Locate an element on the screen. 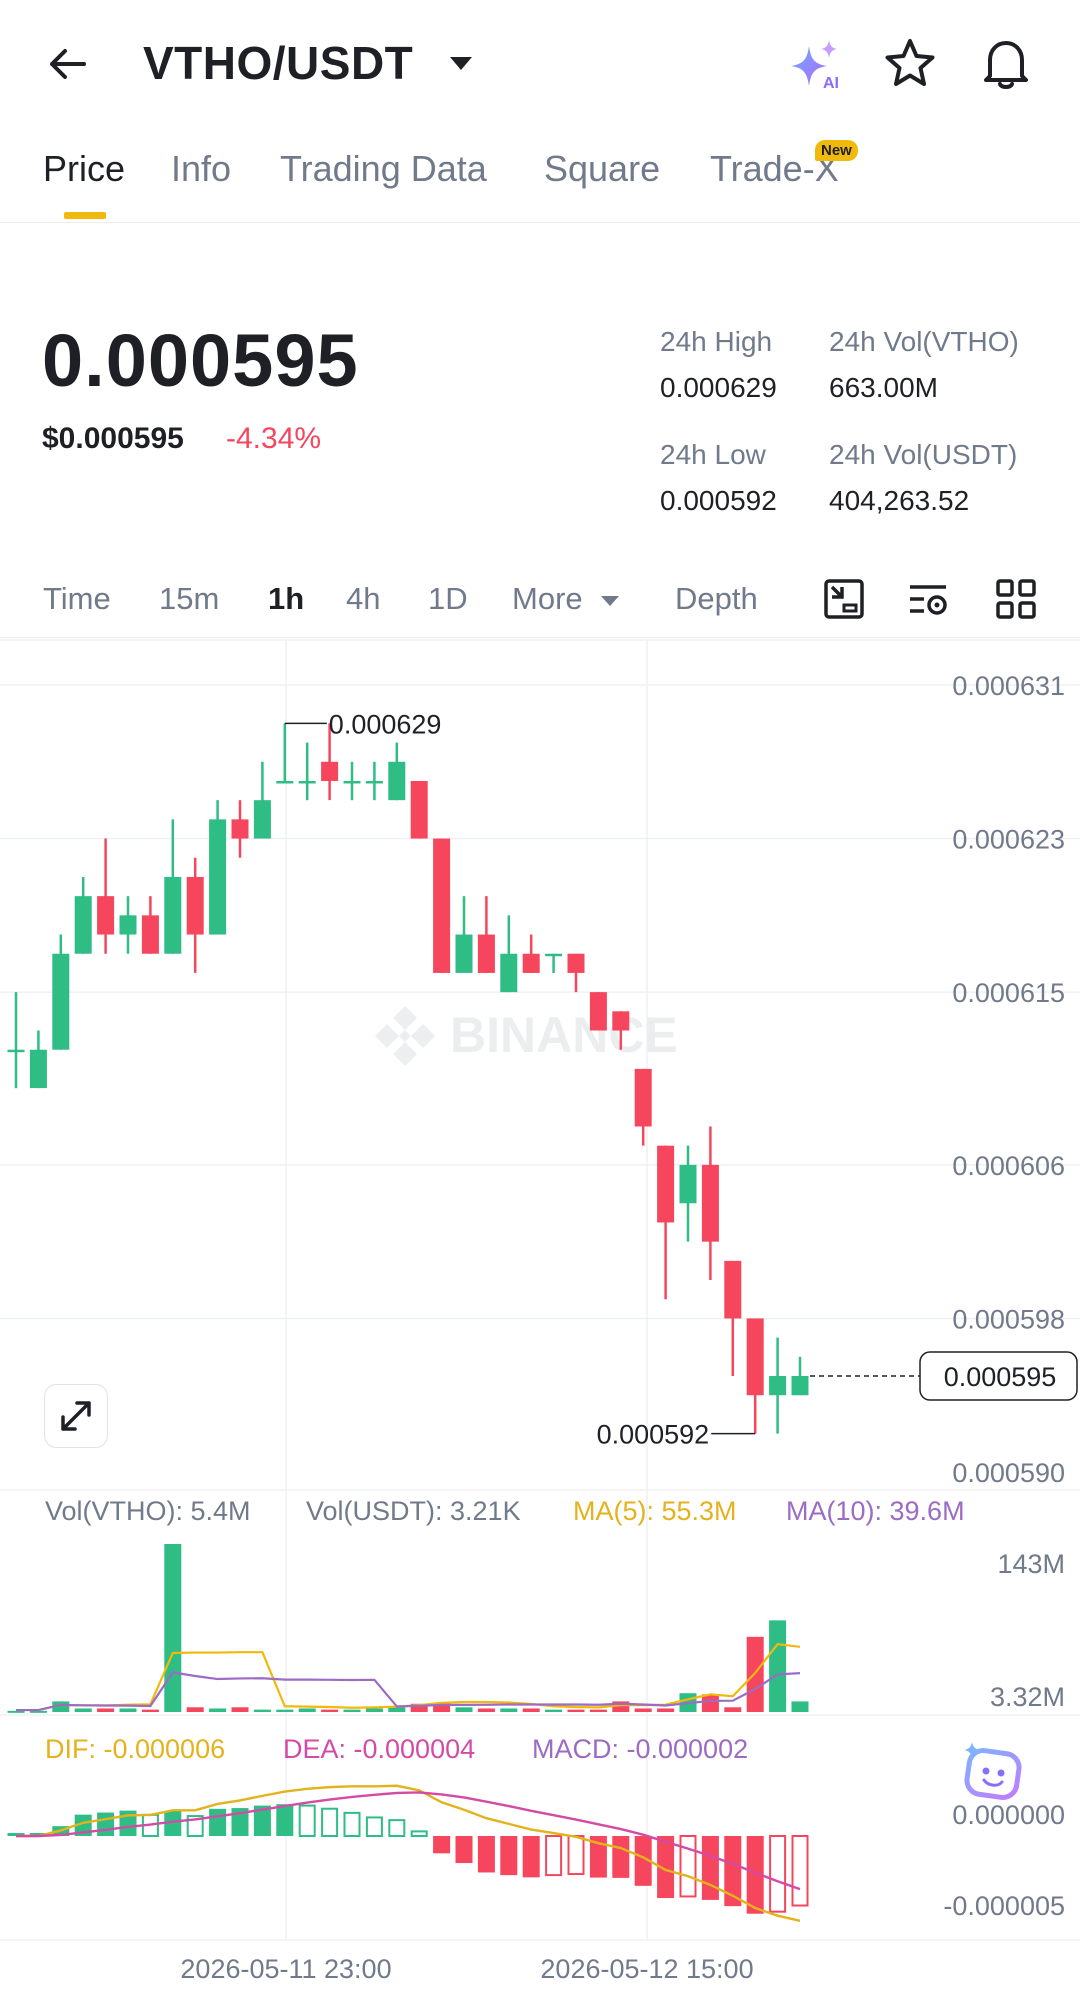 Image resolution: width=1080 pixels, height=1991 pixels. high-value: 0.000629 is located at coordinates (718, 387).